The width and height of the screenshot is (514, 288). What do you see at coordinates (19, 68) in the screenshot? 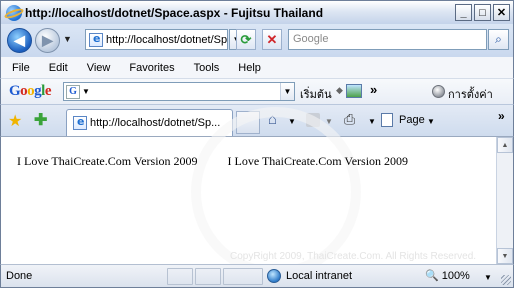
I see `menu-file: File` at bounding box center [19, 68].